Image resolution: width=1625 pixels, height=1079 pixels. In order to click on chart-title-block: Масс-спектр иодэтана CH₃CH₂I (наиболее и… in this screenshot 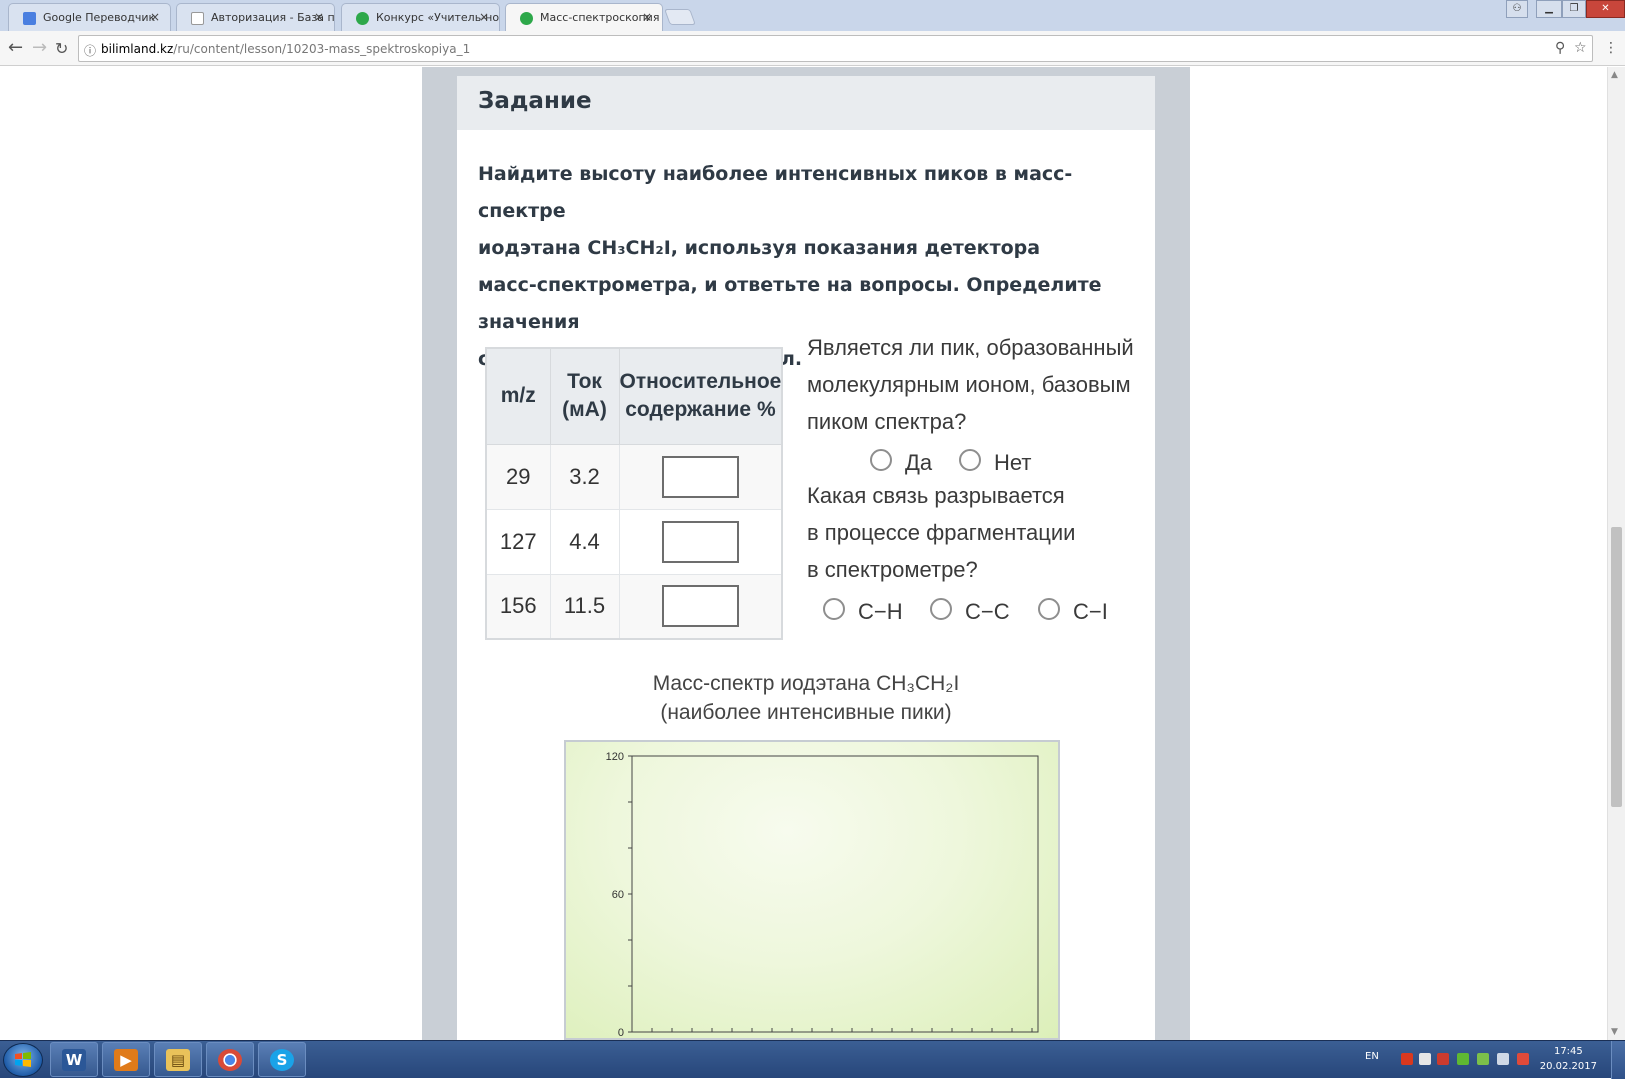, I will do `click(806, 698)`.